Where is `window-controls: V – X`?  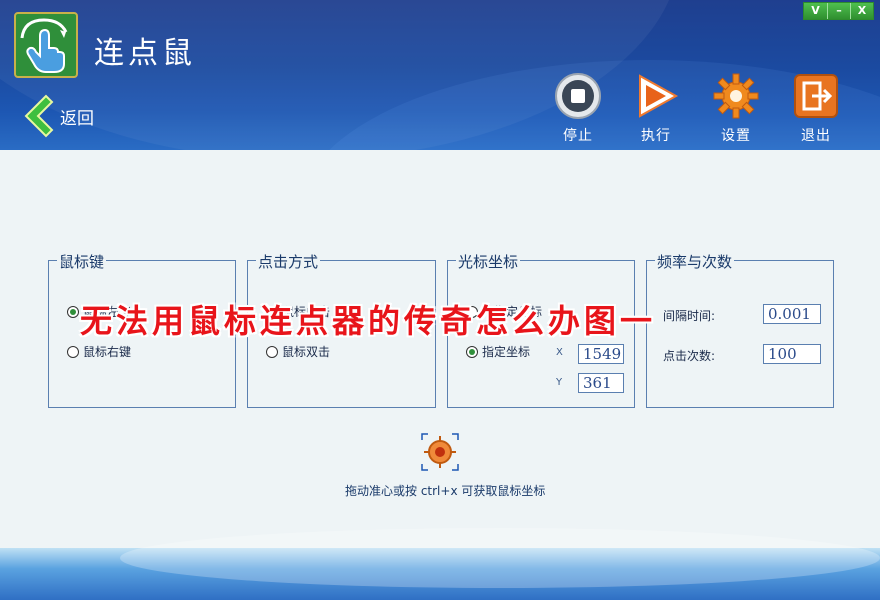 window-controls: V – X is located at coordinates (838, 11).